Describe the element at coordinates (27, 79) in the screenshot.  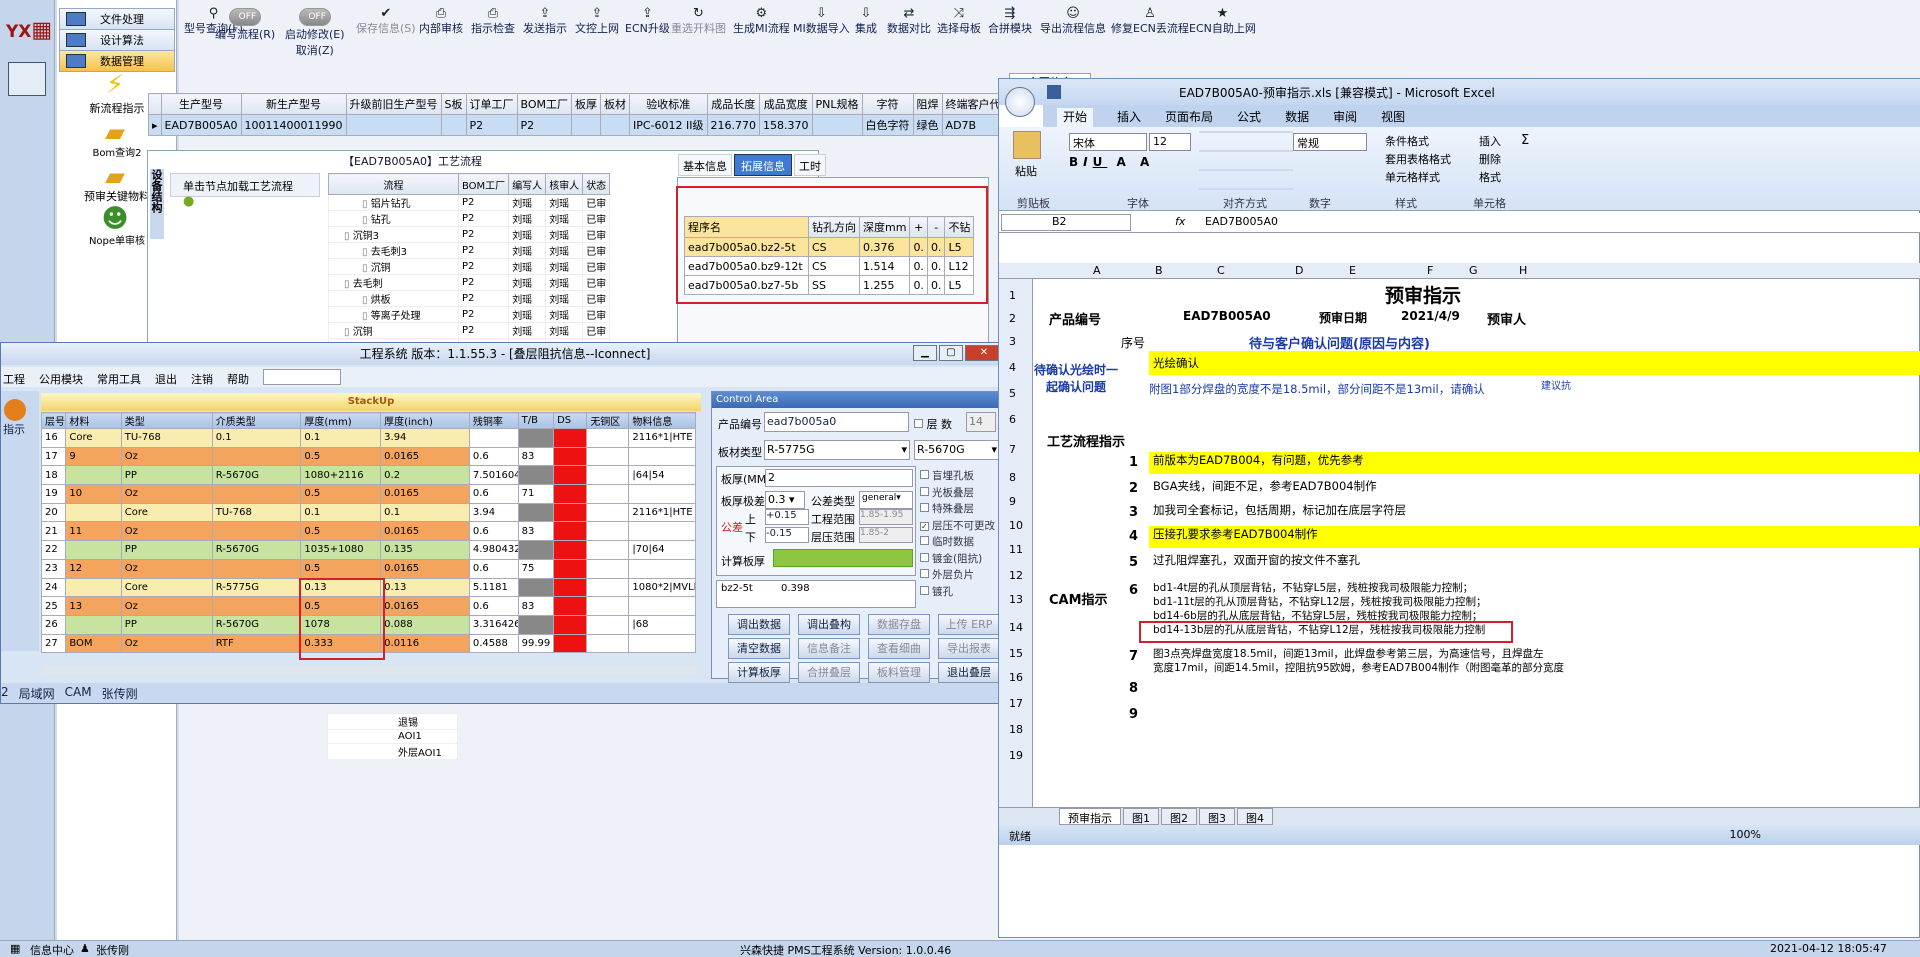
I see `calculator-icon` at that location.